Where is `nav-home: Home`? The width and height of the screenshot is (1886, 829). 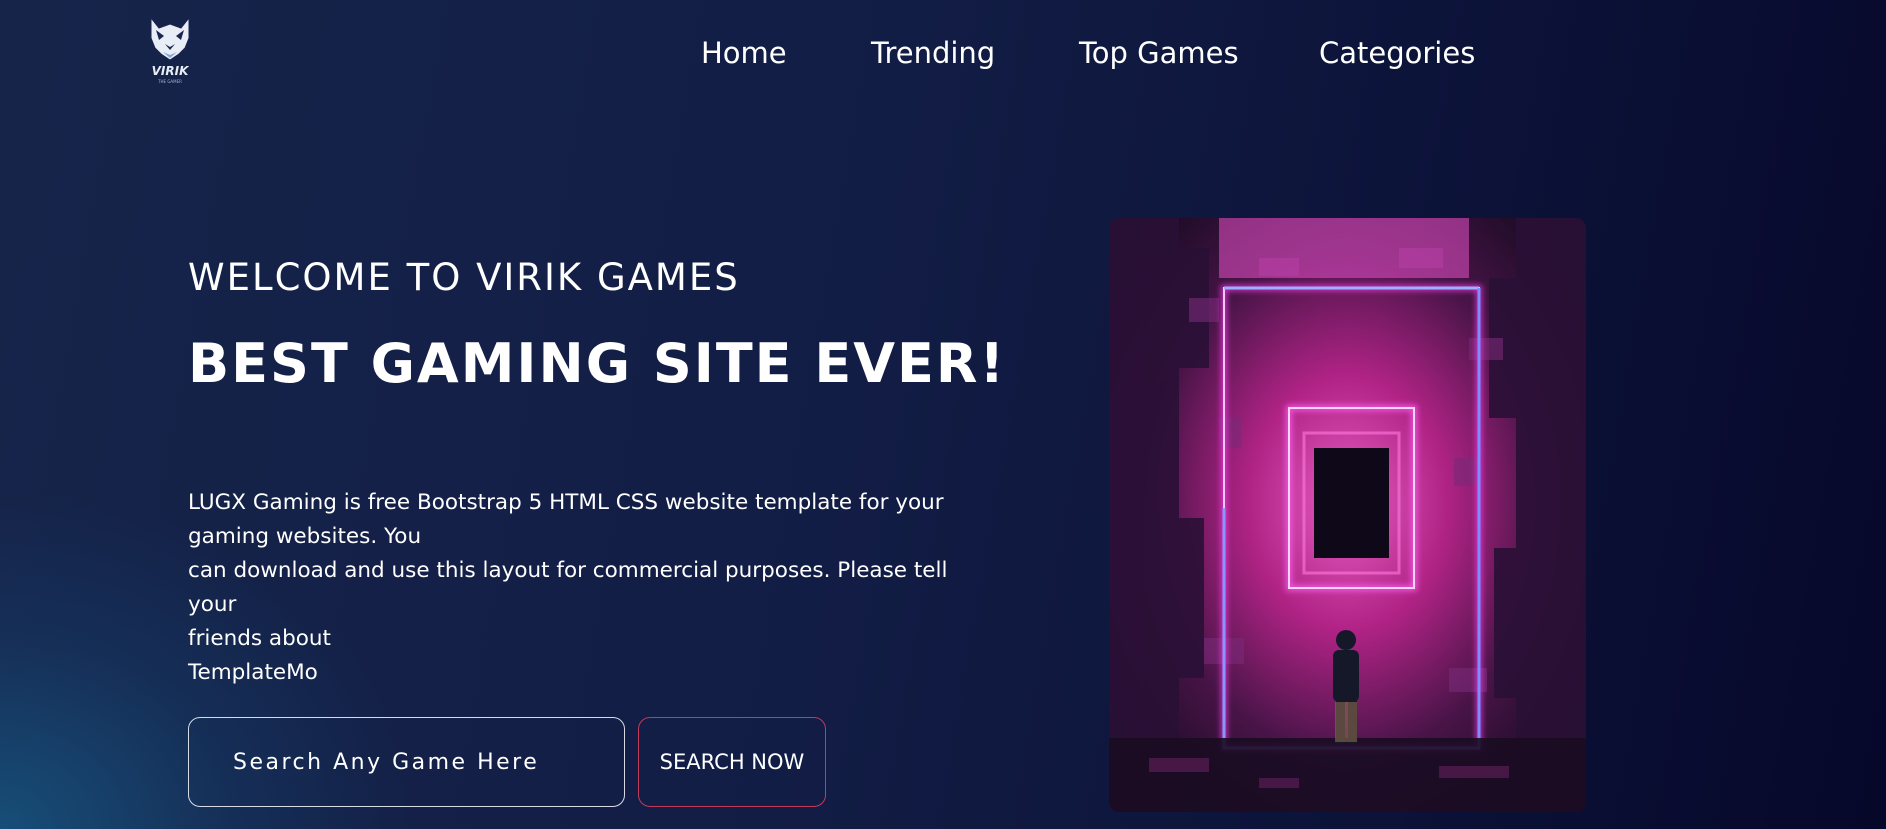
nav-home: Home is located at coordinates (744, 53).